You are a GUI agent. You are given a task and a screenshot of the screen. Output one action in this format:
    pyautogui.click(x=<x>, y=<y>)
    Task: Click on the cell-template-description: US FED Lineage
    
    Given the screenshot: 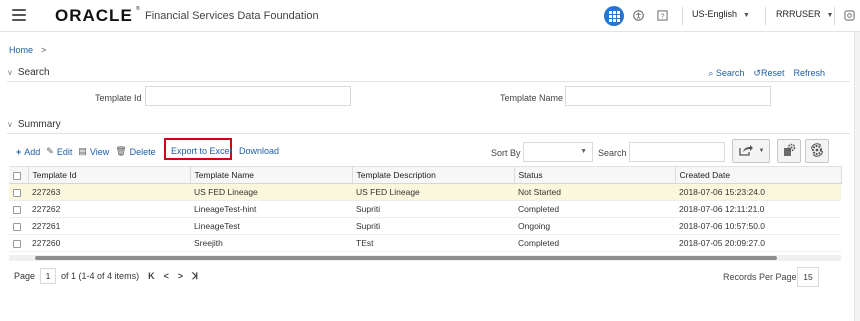 What is the action you would take?
    pyautogui.click(x=433, y=192)
    